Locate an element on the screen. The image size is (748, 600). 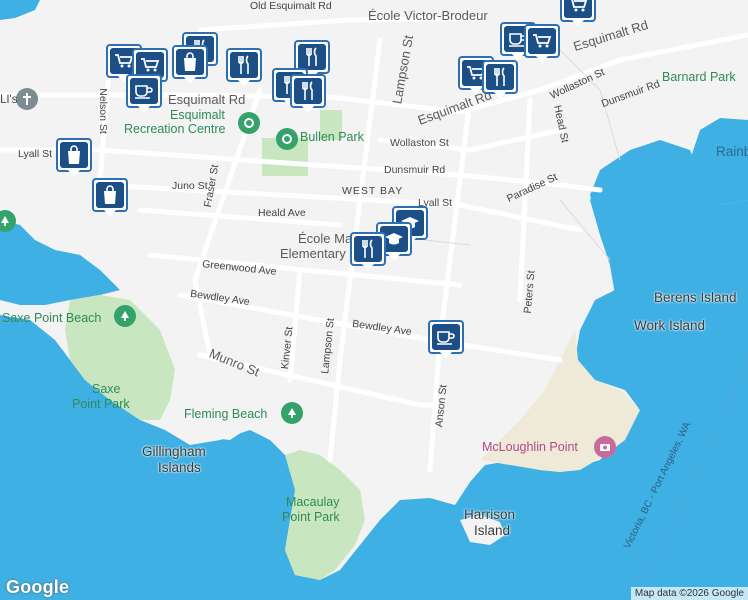
label-berens-island: Berens Island is located at coordinates (695, 297).